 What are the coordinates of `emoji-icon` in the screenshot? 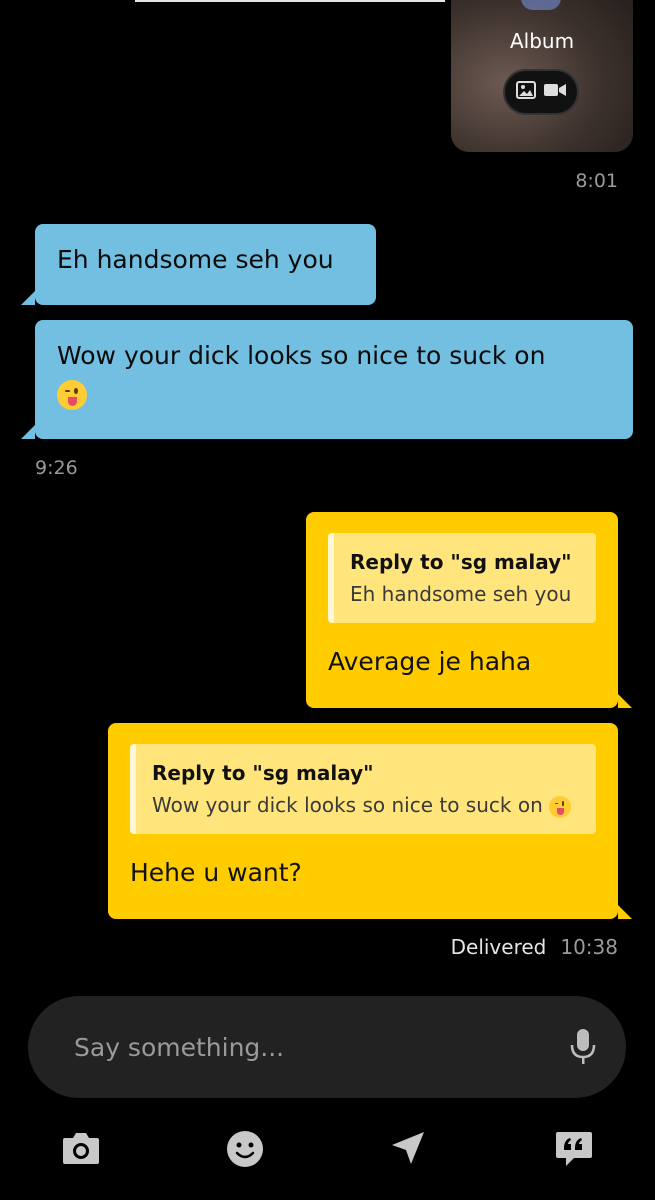 It's located at (245, 1151).